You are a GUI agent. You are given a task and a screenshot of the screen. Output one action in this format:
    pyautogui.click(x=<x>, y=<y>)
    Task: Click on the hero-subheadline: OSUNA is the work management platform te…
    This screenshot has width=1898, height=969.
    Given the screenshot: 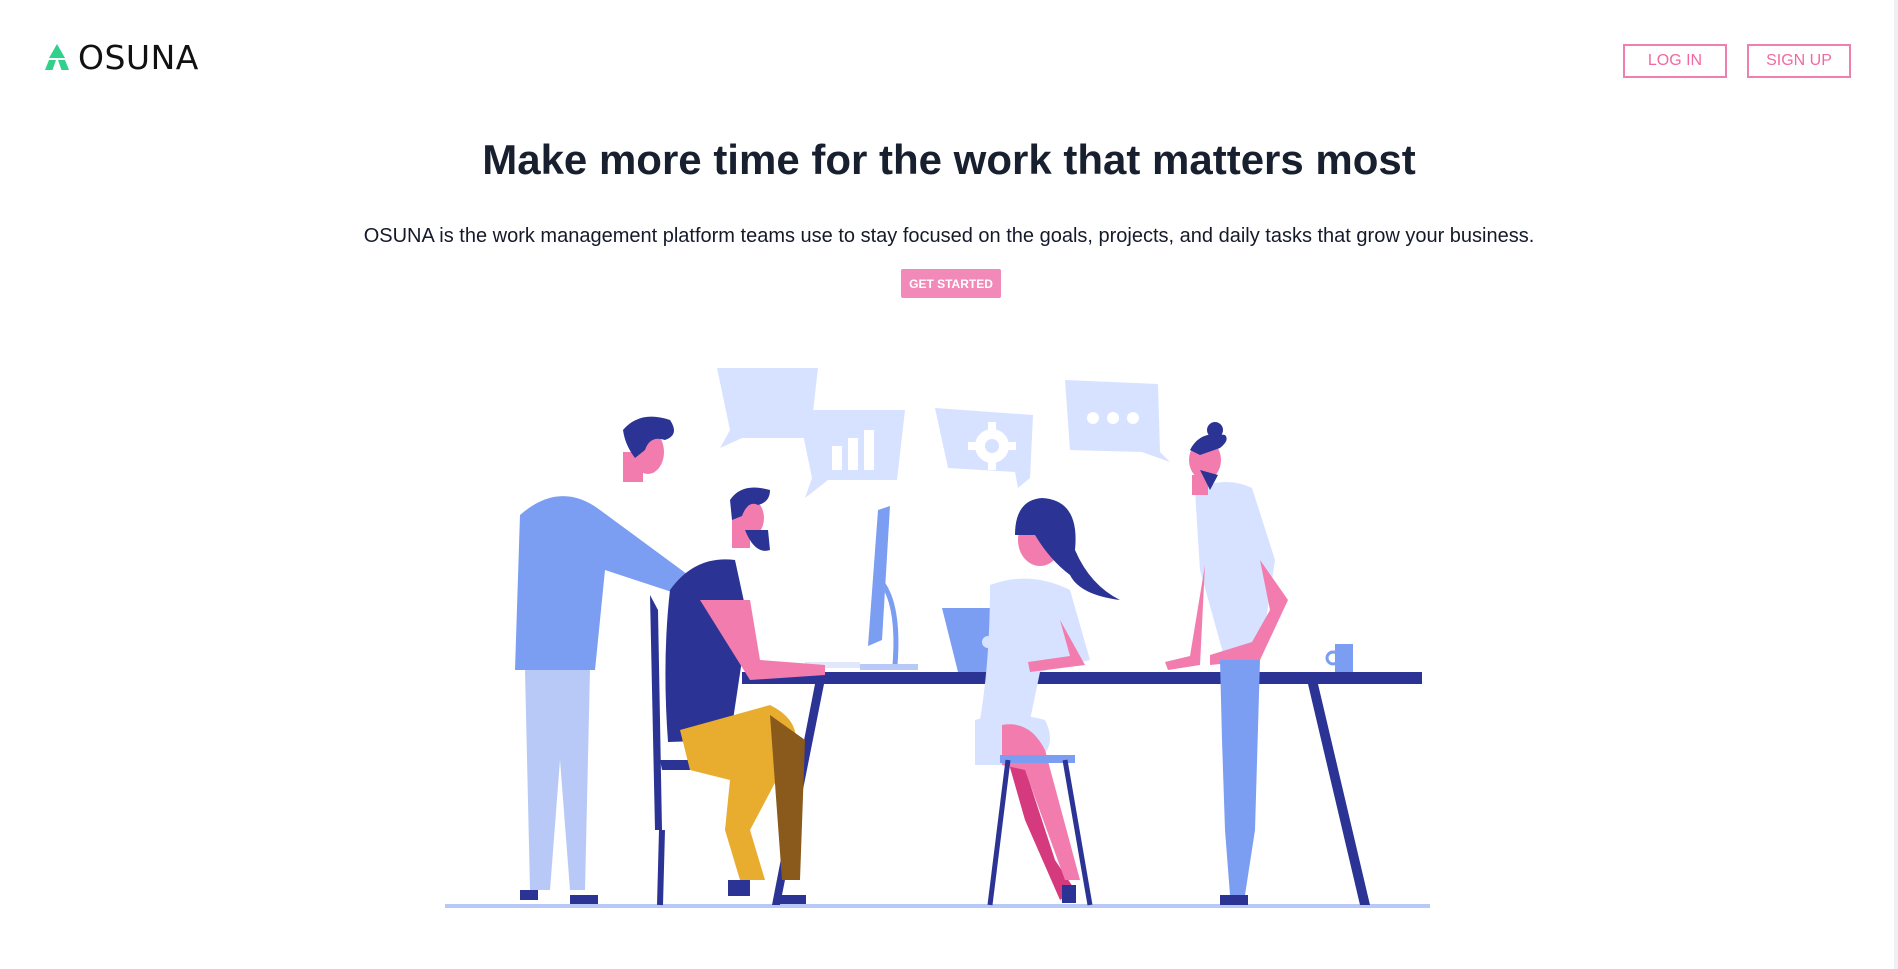 What is the action you would take?
    pyautogui.click(x=949, y=236)
    